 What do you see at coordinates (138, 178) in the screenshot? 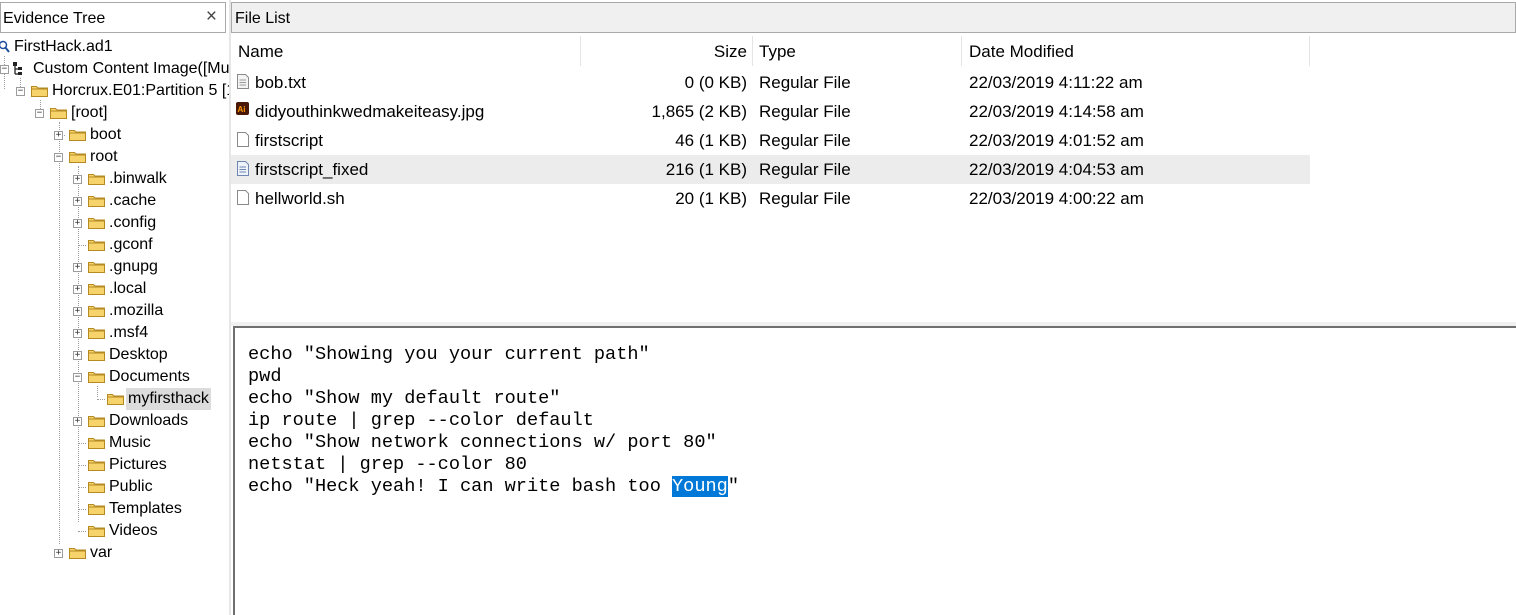
I see `tree-item-label: .binwalk` at bounding box center [138, 178].